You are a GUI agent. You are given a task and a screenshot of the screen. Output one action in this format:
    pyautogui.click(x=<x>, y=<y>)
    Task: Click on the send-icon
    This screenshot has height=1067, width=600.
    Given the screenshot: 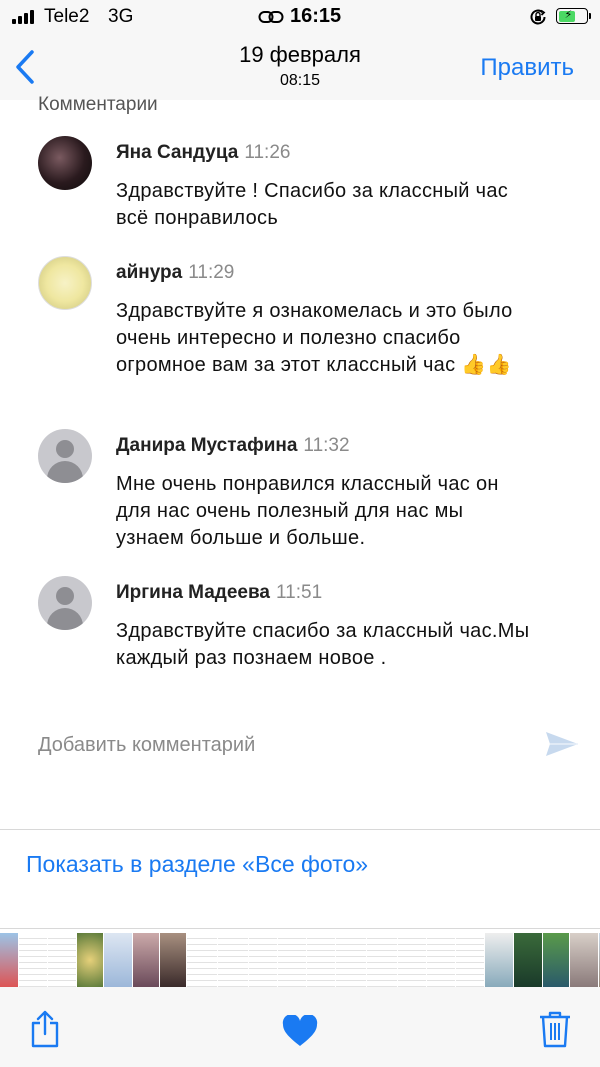 What is the action you would take?
    pyautogui.click(x=562, y=744)
    